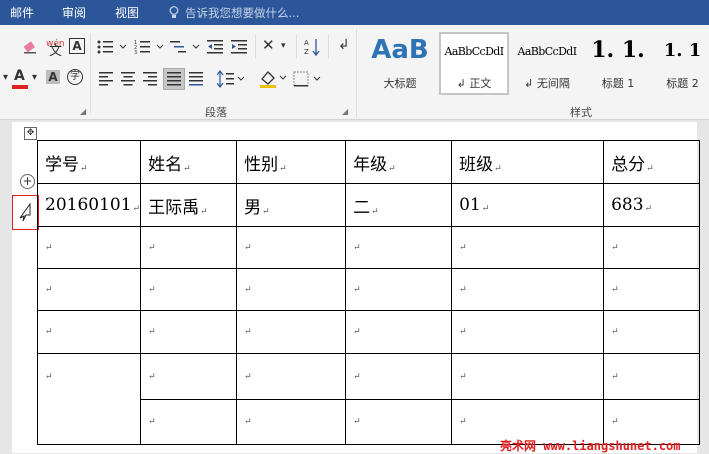 The width and height of the screenshot is (709, 454). What do you see at coordinates (5, 78) in the screenshot?
I see `dropdown-arrow-icon: ▾` at bounding box center [5, 78].